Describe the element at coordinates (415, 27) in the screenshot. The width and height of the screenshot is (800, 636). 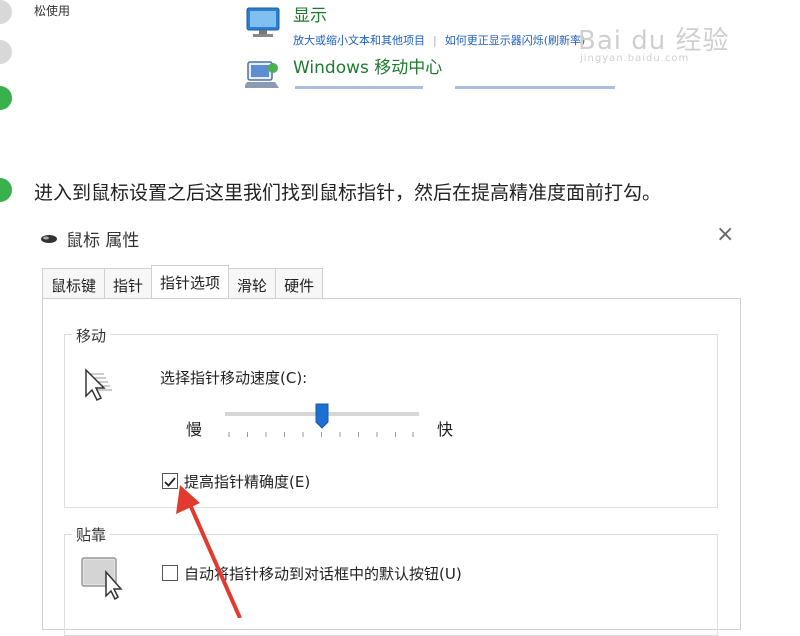
I see `display-item: 显示 放大或缩小文本和其他项目 | 如何更正显示器闪烁(刷新率)` at that location.